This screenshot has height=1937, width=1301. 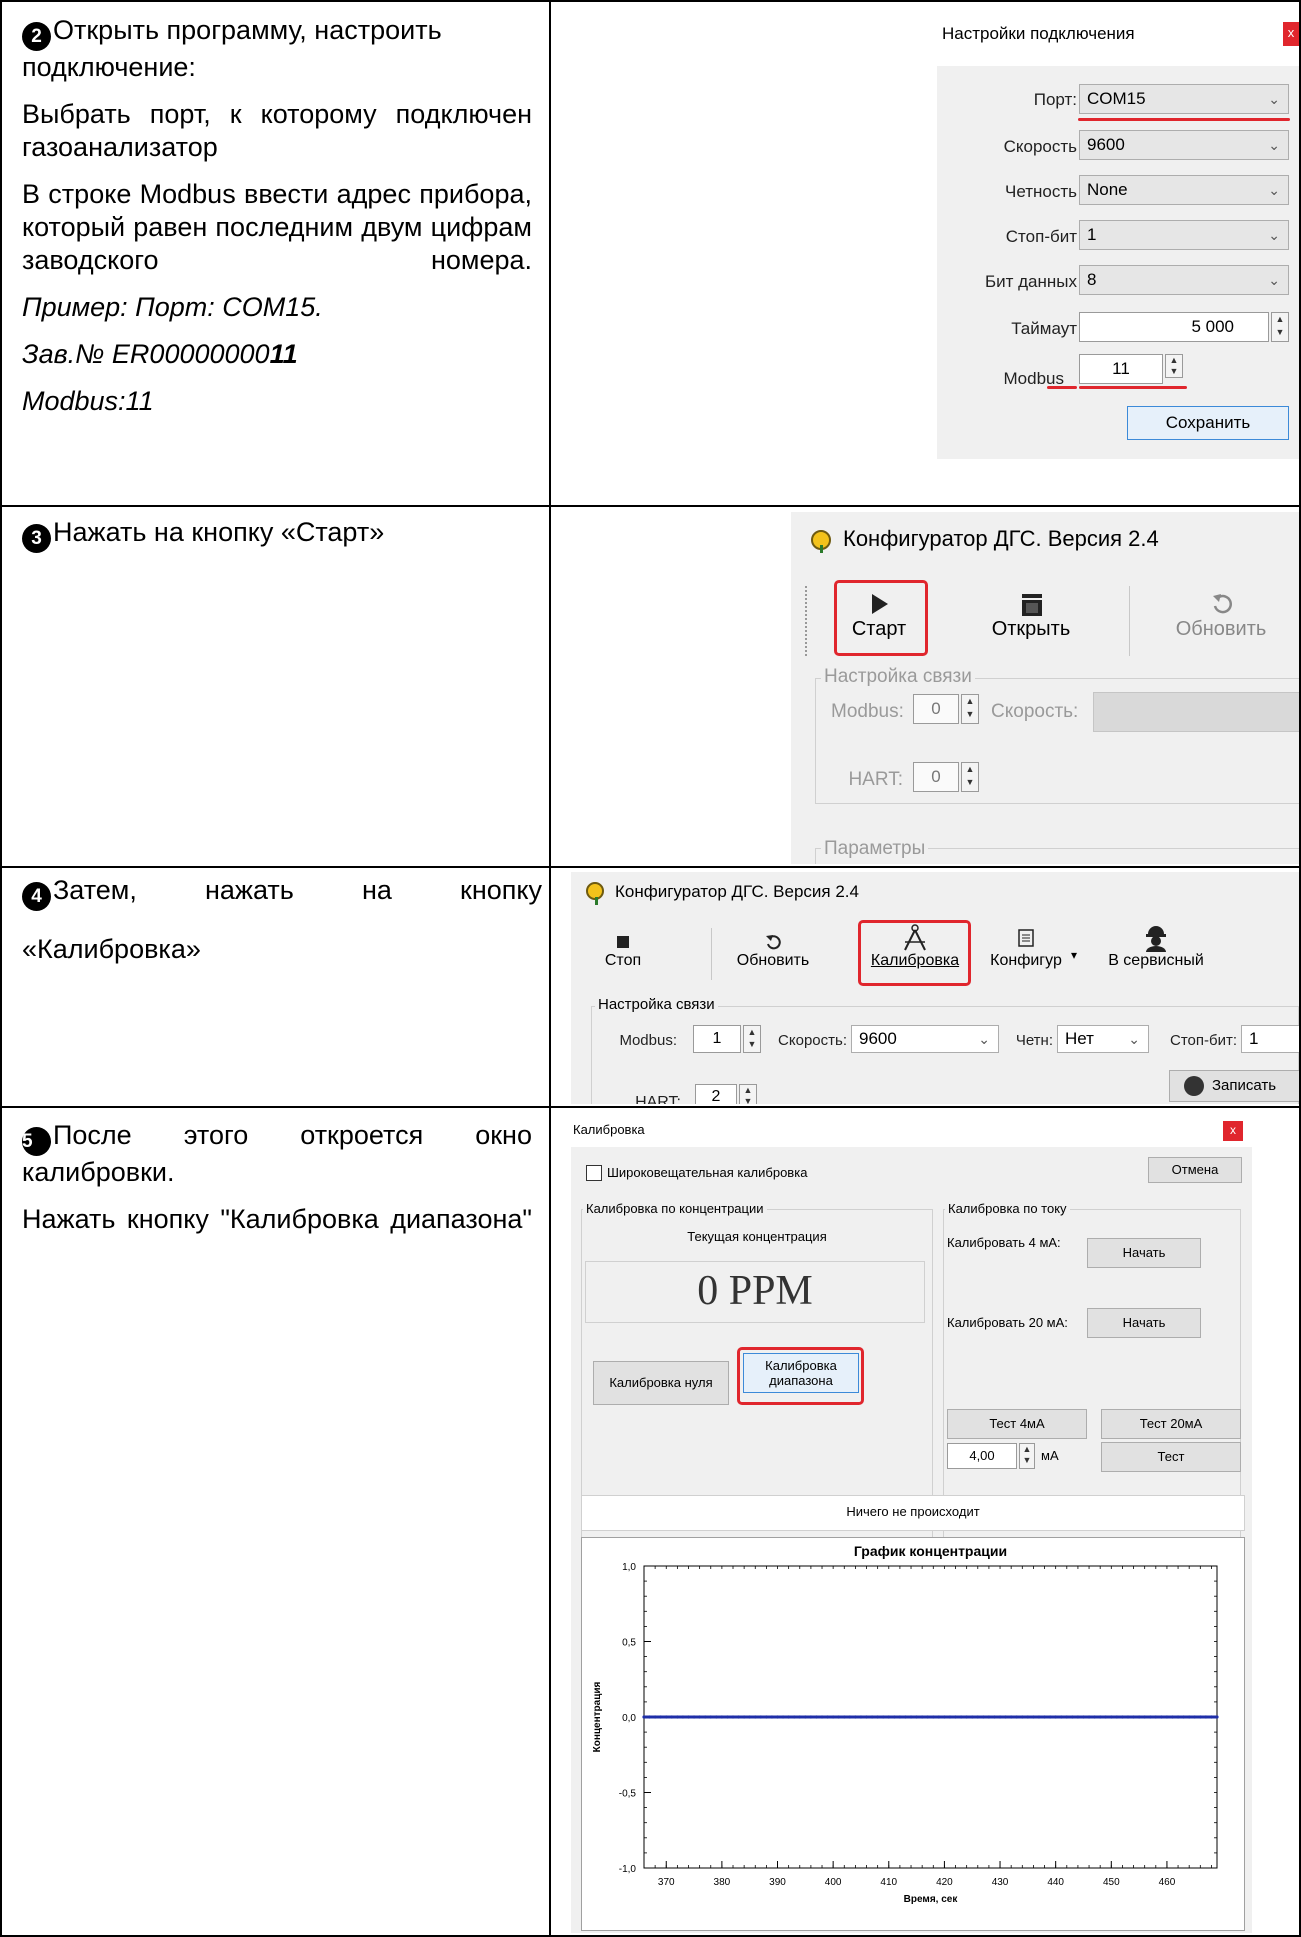 I want to click on timeout-input: 5 000, so click(x=1174, y=327).